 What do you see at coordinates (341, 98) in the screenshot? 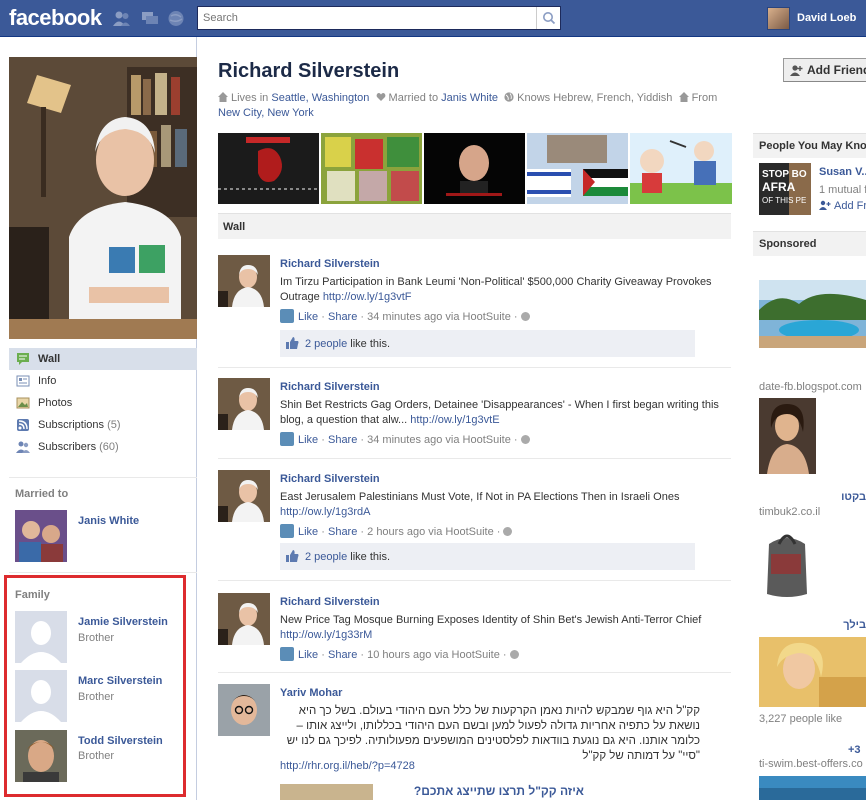
I see `lives-state-link: Washington` at bounding box center [341, 98].